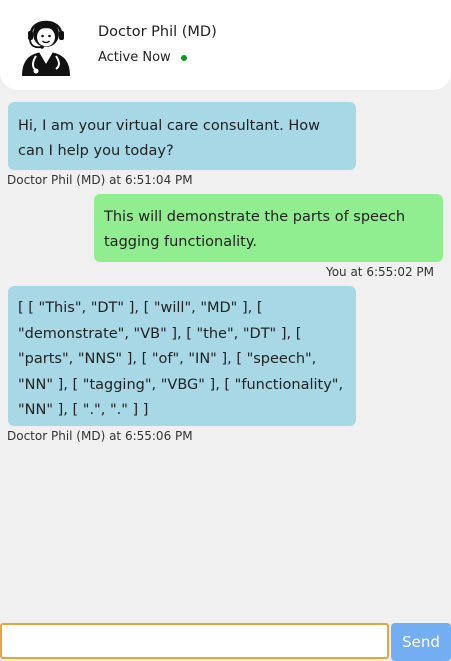  I want to click on message-composer: Send, so click(225, 641).